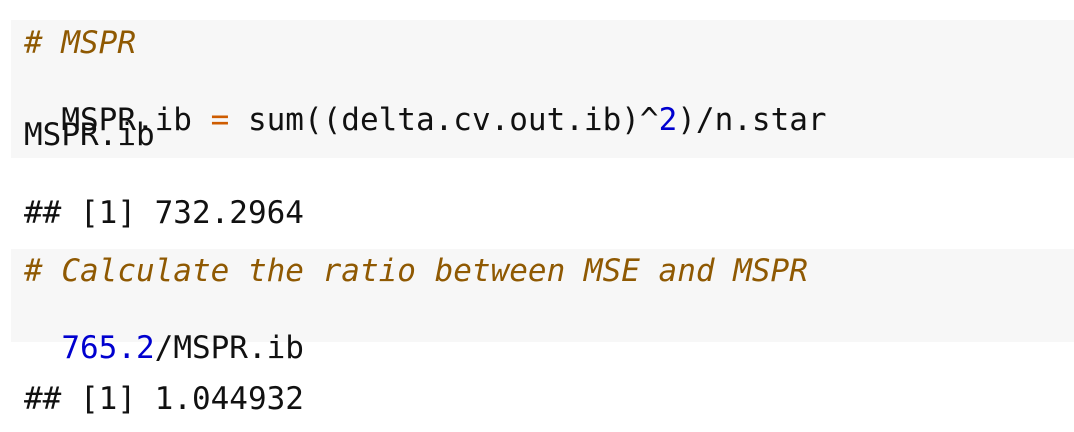  I want to click on output-ratio-value: ## [1] 1.044932, so click(164, 399).